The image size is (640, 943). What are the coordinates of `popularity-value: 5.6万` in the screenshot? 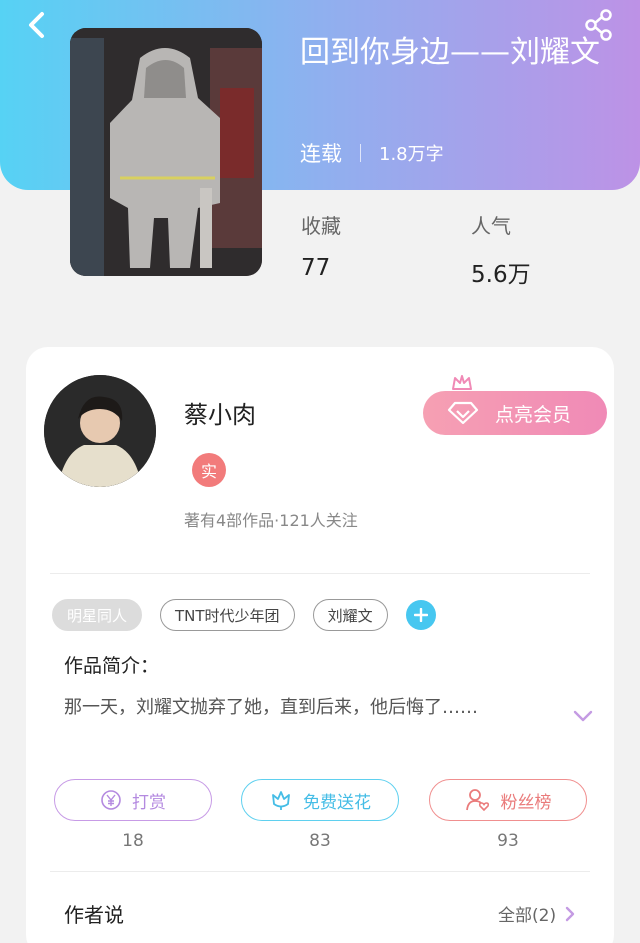 It's located at (501, 275).